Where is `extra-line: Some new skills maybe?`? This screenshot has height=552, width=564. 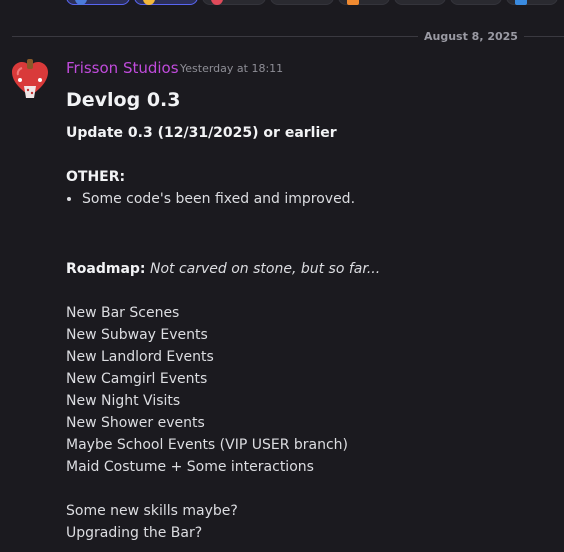
extra-line: Some new skills maybe? is located at coordinates (152, 511).